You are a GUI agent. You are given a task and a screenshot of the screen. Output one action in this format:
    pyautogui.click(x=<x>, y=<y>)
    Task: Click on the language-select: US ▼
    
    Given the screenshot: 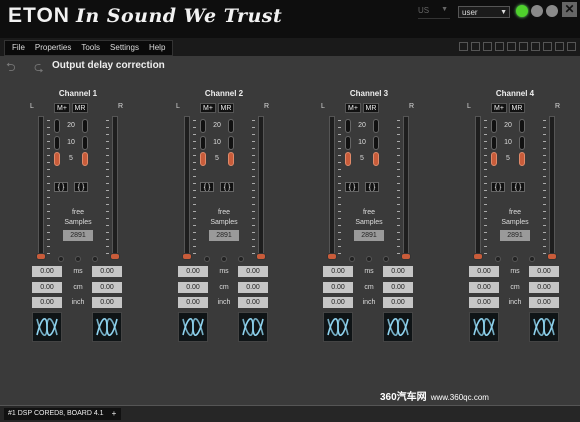 What is the action you would take?
    pyautogui.click(x=434, y=12)
    